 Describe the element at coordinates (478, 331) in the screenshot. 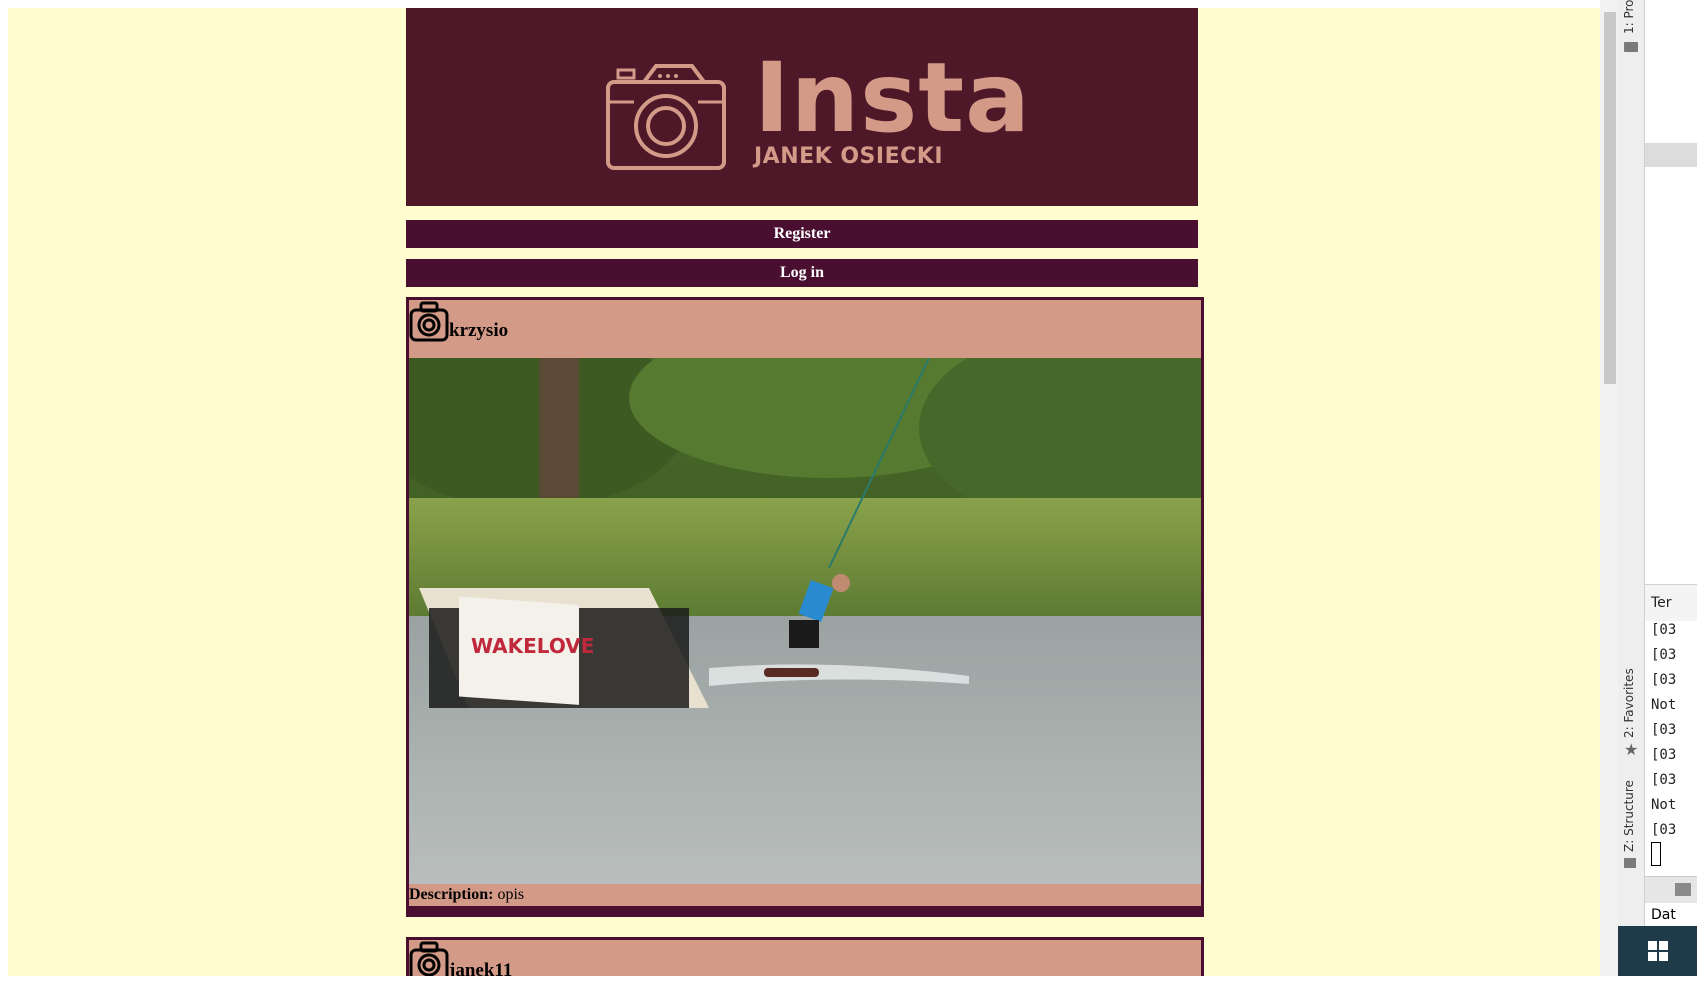

I see `post-username: krzysio` at that location.